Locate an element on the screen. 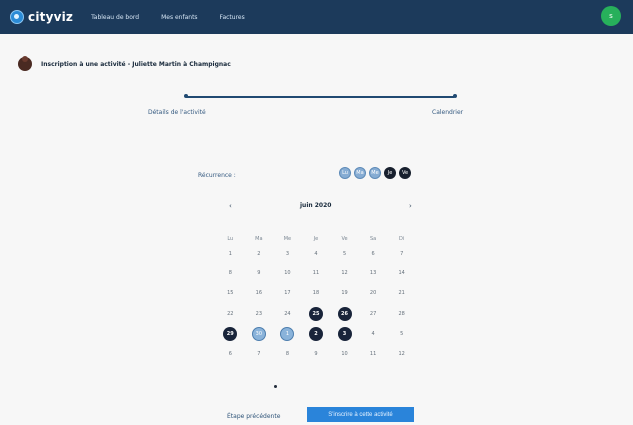 This screenshot has width=633, height=425. calendar-day: 20 is located at coordinates (373, 293).